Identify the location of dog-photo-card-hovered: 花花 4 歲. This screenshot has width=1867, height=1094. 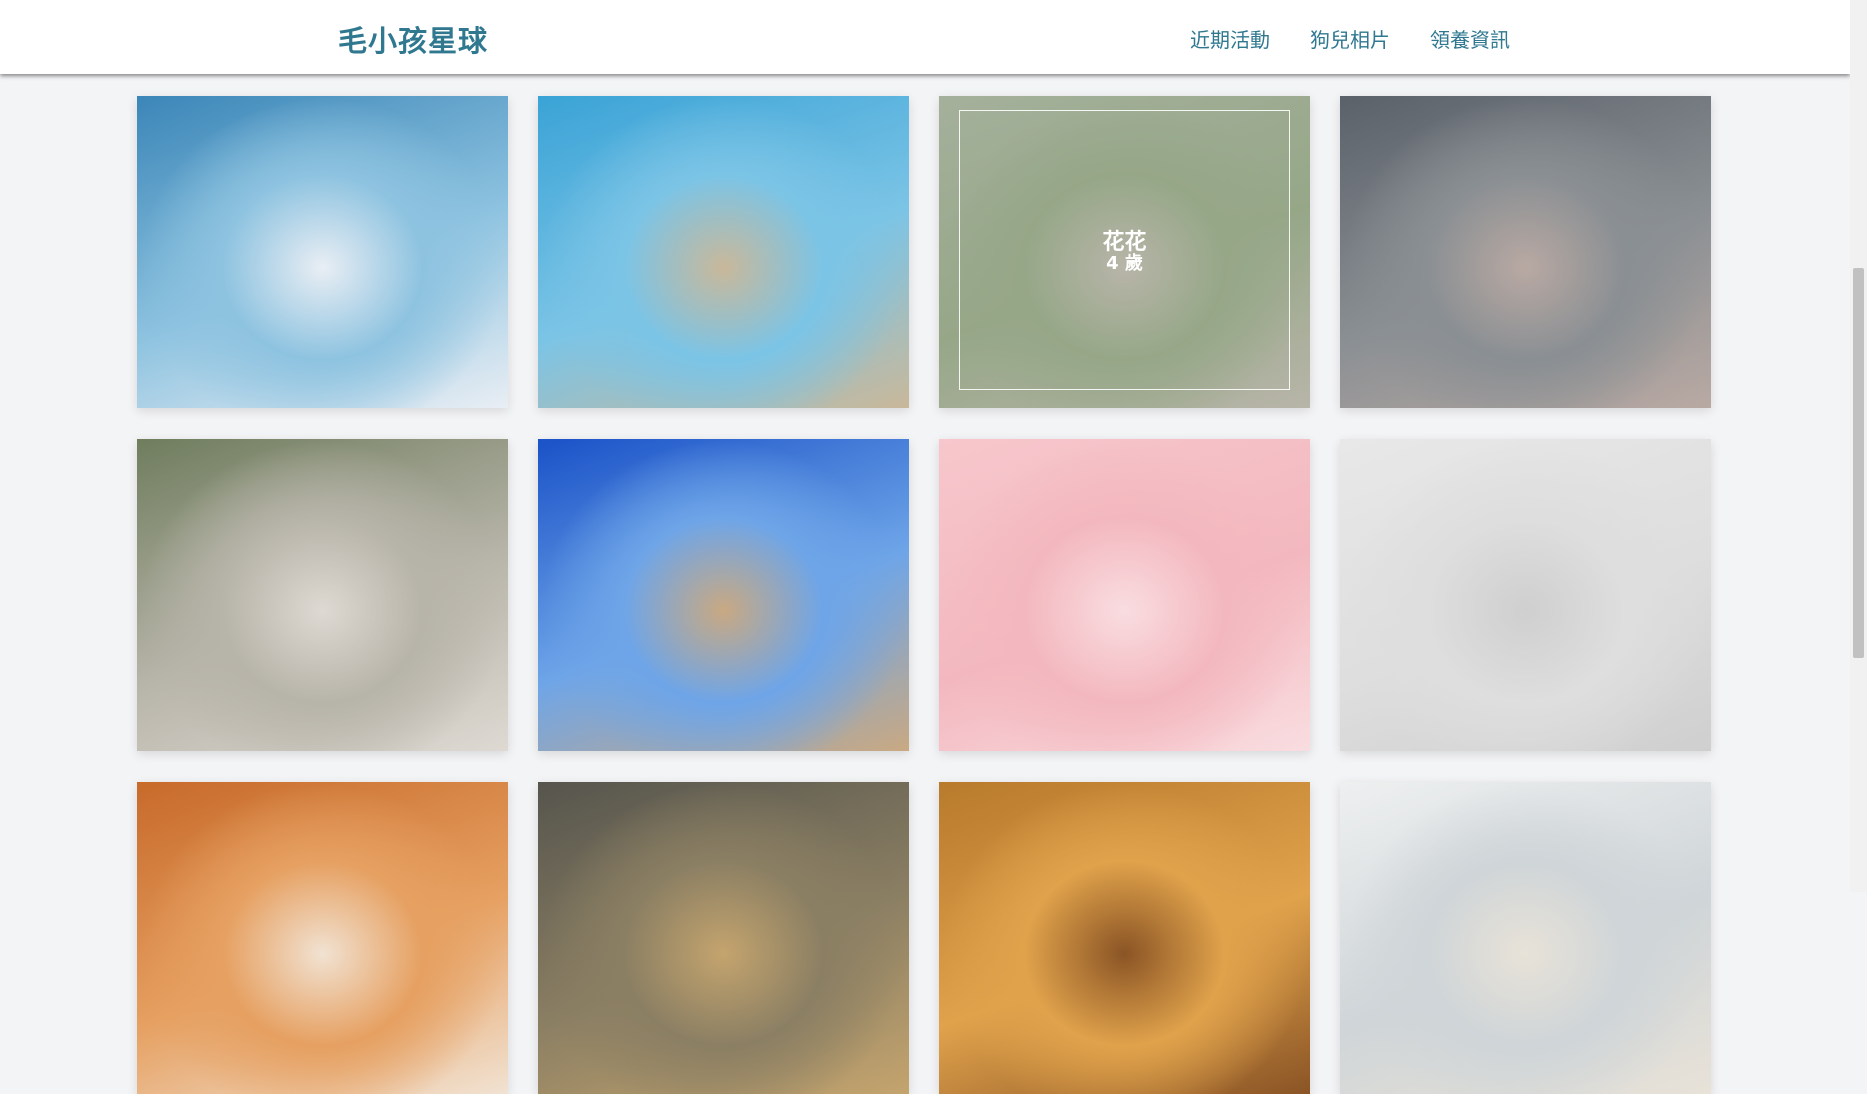
(1124, 252).